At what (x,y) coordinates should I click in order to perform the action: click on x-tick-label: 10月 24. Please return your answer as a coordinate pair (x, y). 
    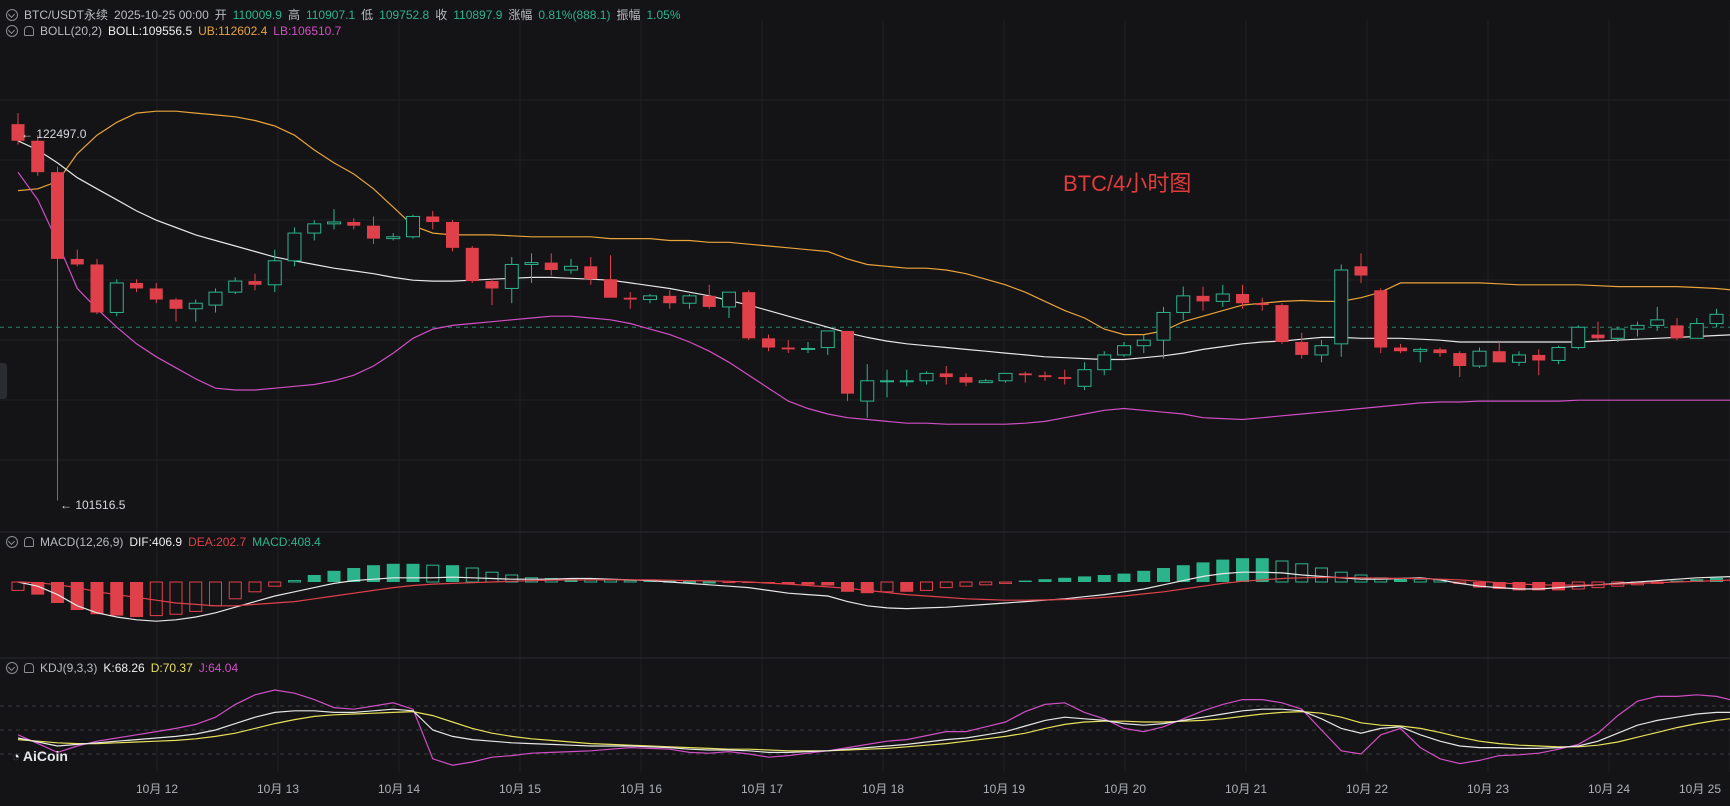
    Looking at the image, I should click on (1609, 789).